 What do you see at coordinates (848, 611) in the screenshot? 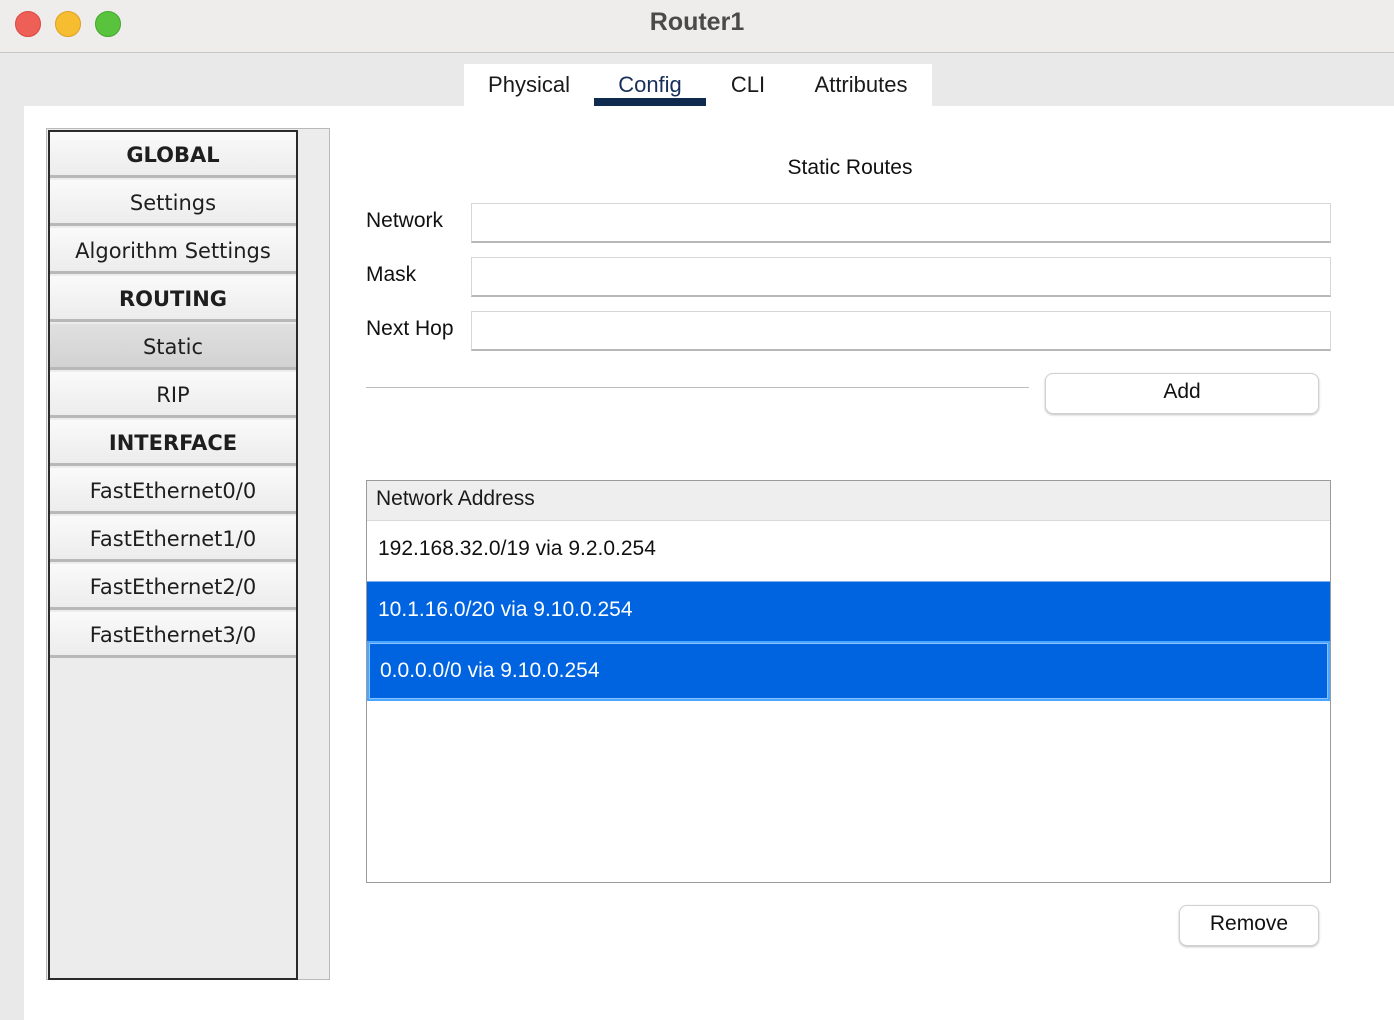
I see `table-row: 10.1.16.0/20 via 9.10.0.254` at bounding box center [848, 611].